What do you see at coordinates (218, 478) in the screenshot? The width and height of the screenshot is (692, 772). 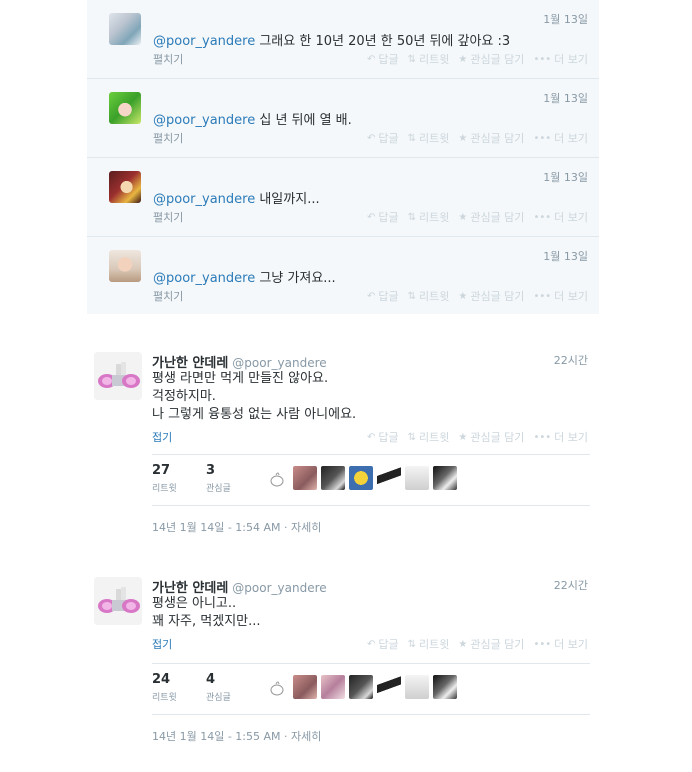 I see `favorite-count: 3 관심글` at bounding box center [218, 478].